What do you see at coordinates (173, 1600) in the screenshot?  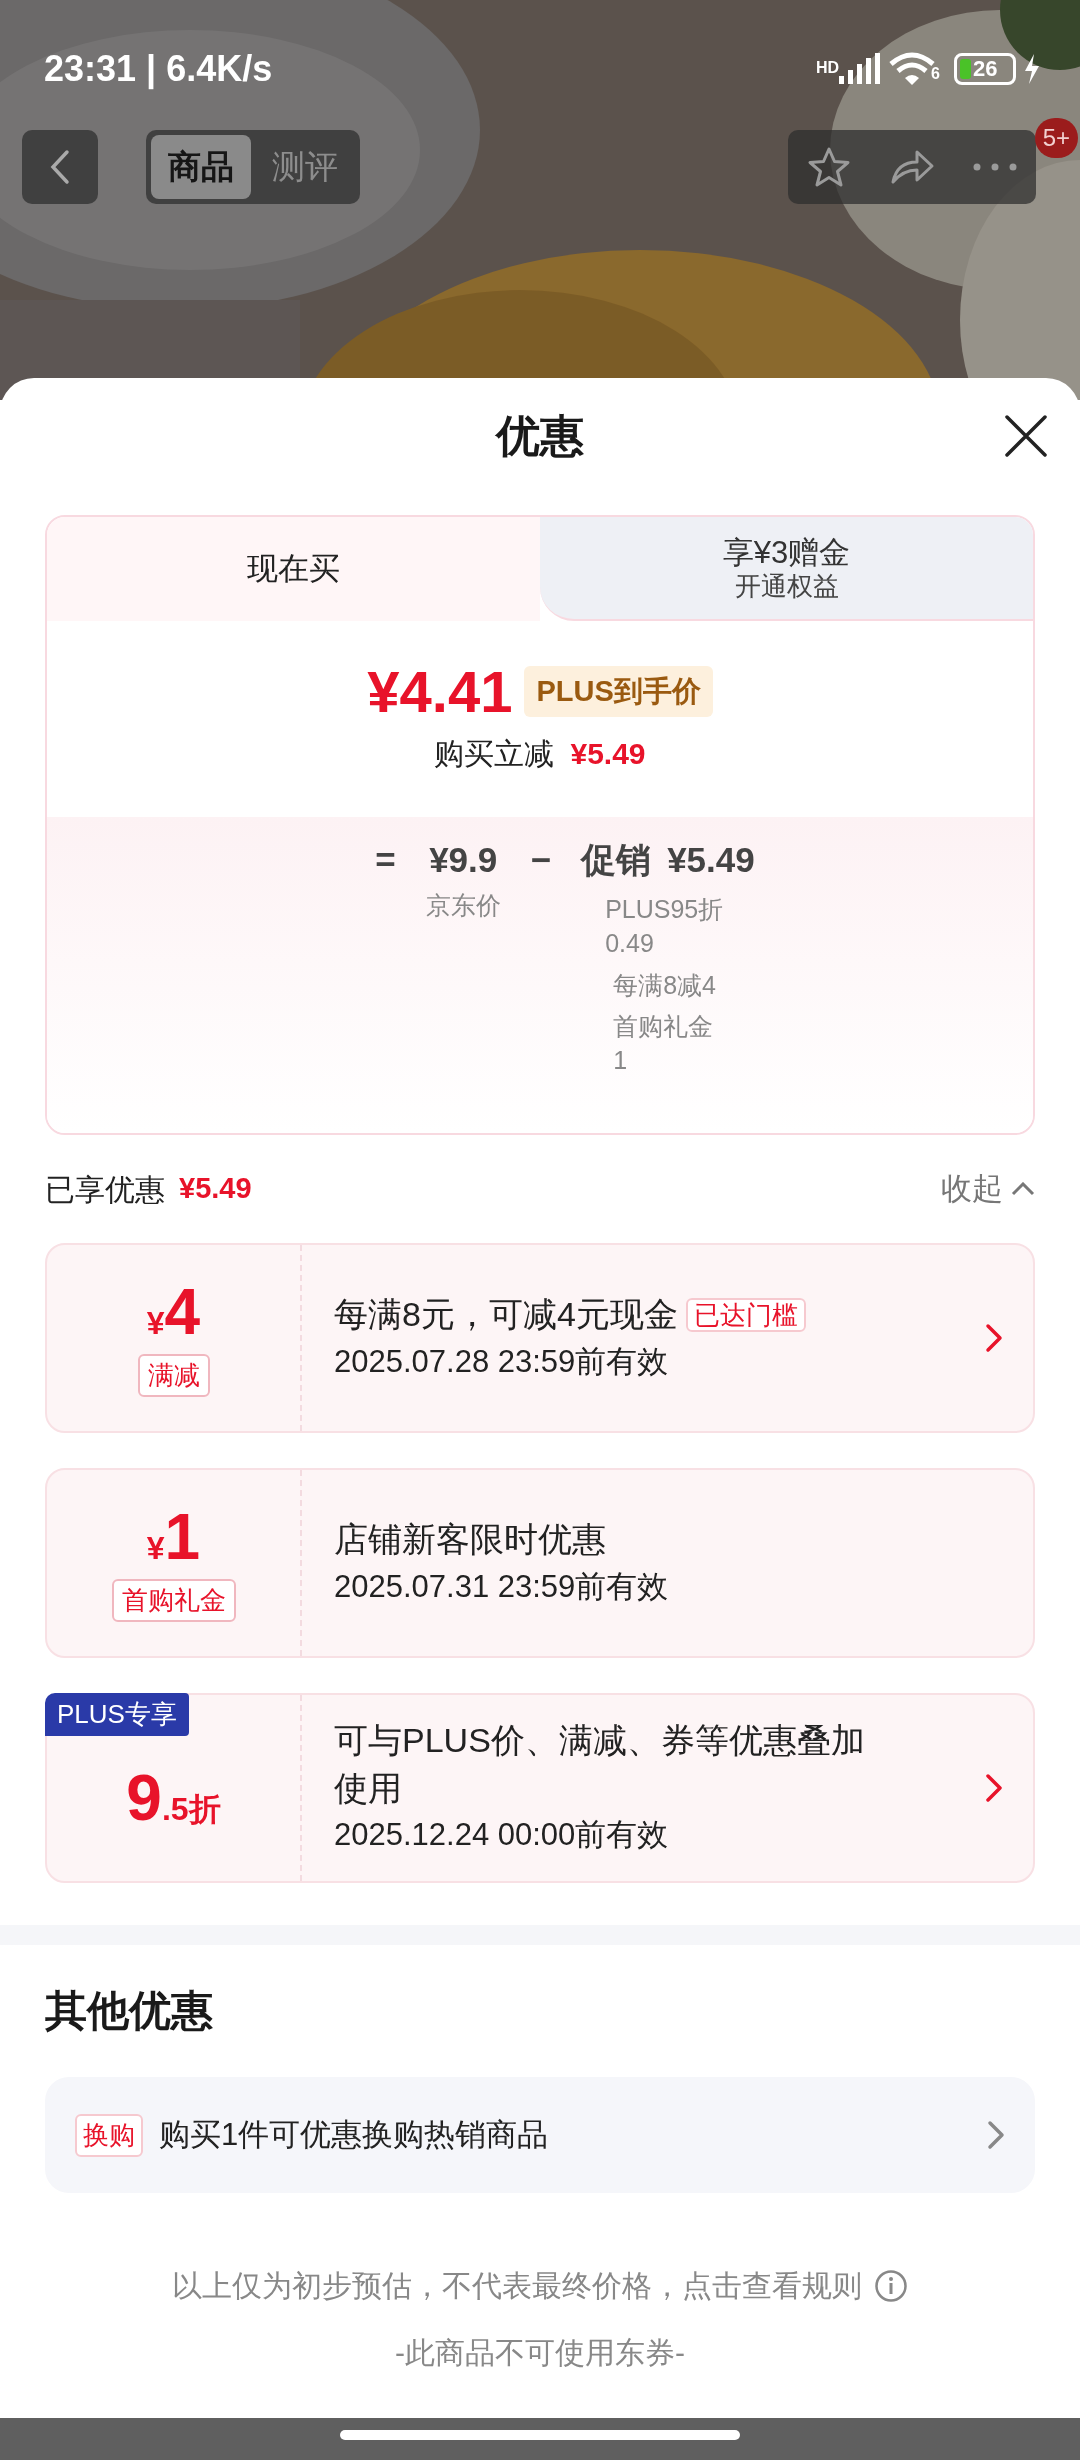 I see `coupon-type-tag: 首购礼金` at bounding box center [173, 1600].